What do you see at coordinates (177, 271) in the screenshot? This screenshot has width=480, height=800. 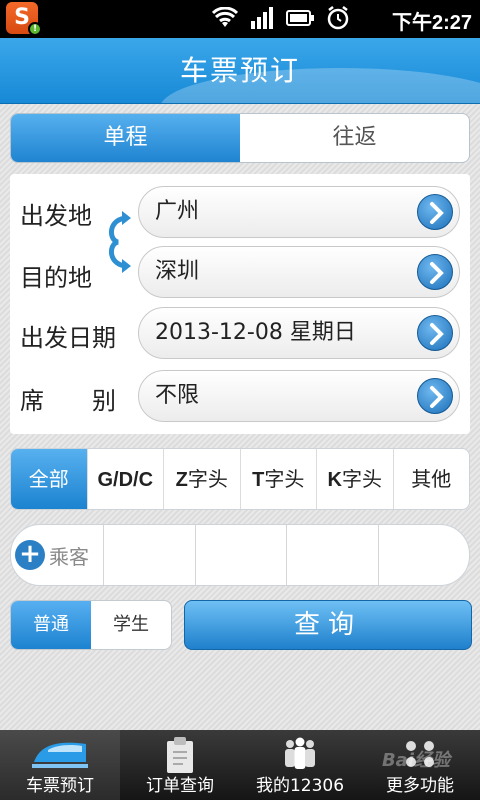 I see `destination-value: 深圳` at bounding box center [177, 271].